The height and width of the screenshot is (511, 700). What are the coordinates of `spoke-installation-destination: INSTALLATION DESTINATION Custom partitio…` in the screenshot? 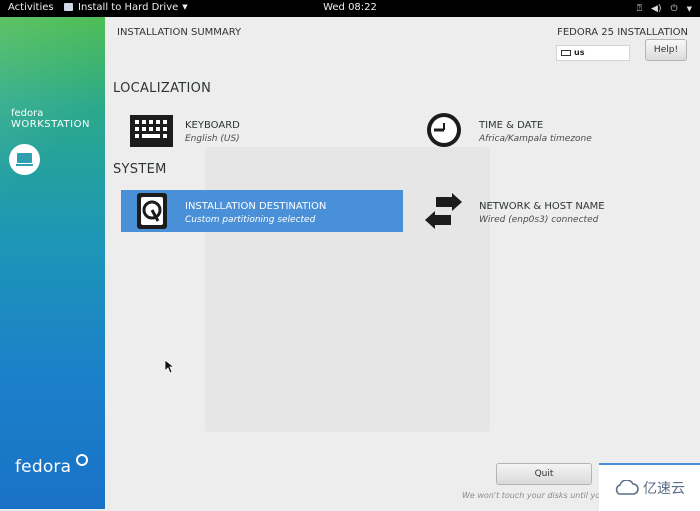 It's located at (262, 211).